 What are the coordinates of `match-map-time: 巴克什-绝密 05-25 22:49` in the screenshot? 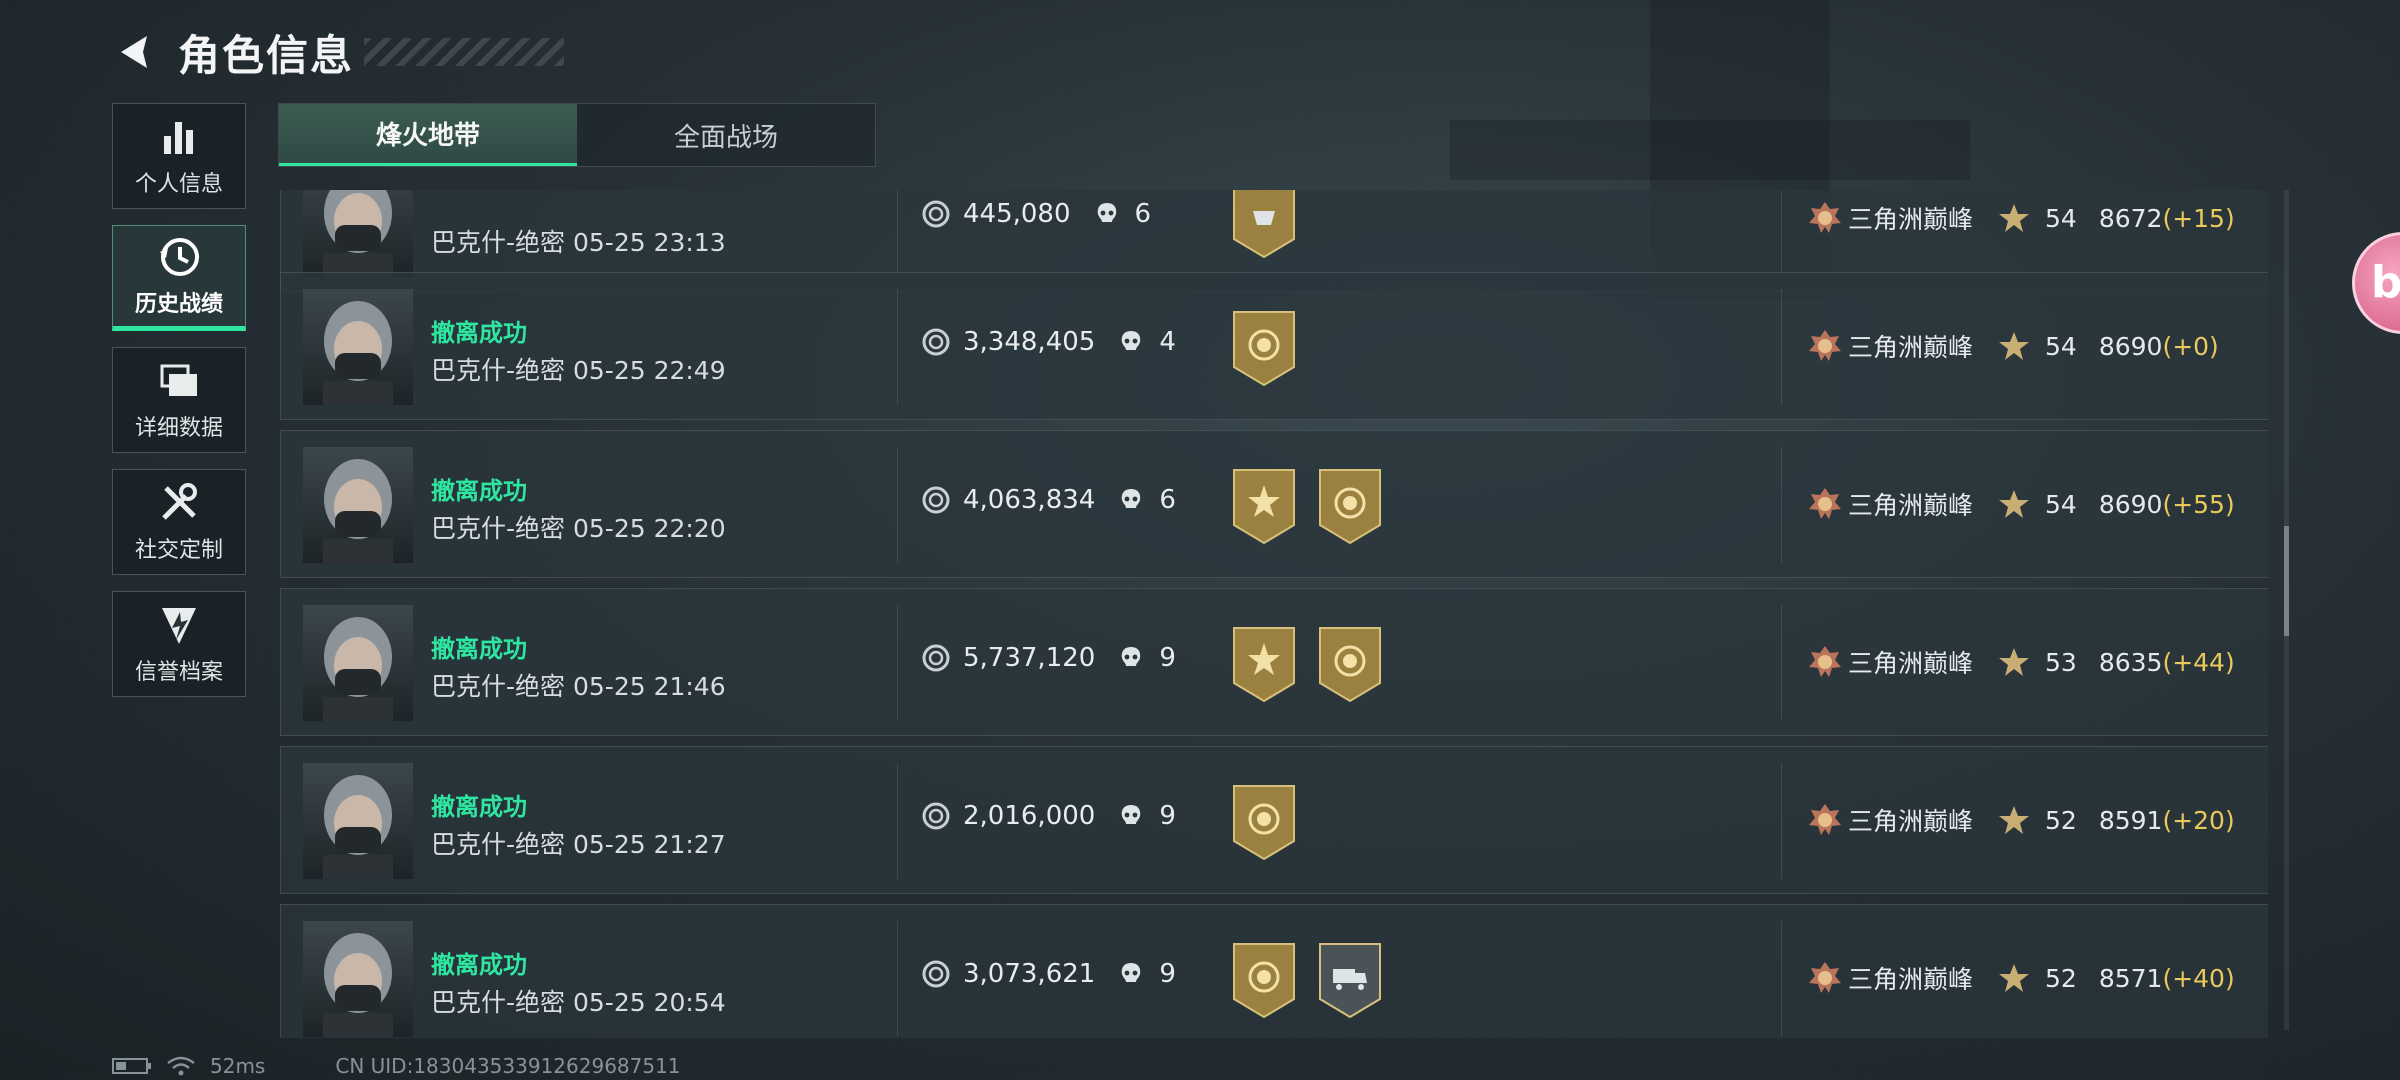 It's located at (578, 369).